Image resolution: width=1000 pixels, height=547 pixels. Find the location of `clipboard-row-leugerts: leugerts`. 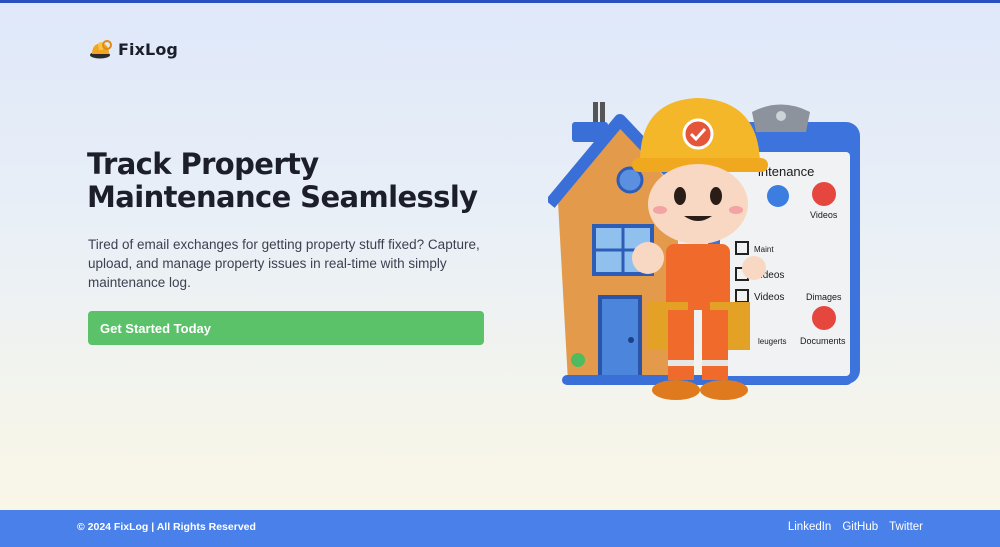

clipboard-row-leugerts: leugerts is located at coordinates (772, 341).